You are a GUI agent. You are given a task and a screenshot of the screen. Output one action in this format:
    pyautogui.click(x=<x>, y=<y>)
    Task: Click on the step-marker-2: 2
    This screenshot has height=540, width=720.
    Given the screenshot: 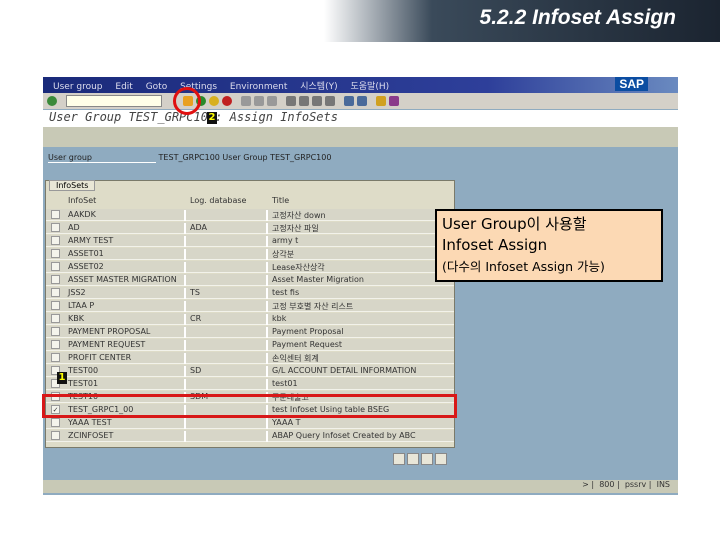 What is the action you would take?
    pyautogui.click(x=212, y=118)
    